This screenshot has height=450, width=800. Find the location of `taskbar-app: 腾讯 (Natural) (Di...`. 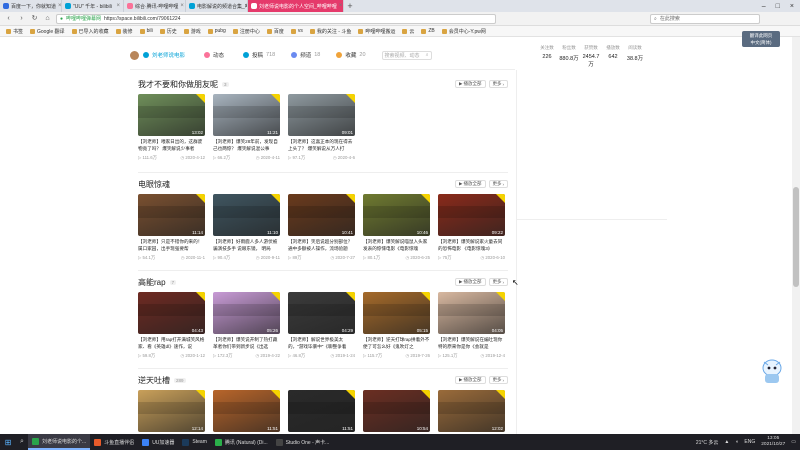

taskbar-app: 腾讯 (Natural) (Di... is located at coordinates (241, 442).